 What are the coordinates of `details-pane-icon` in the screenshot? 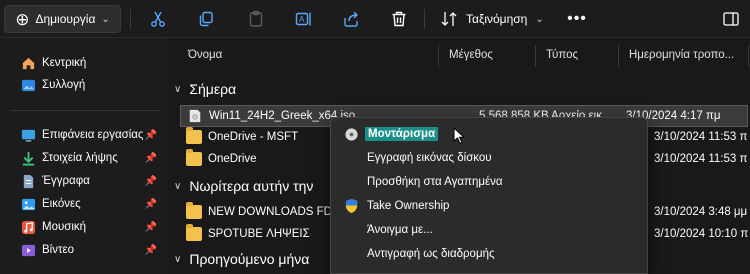 It's located at (731, 19).